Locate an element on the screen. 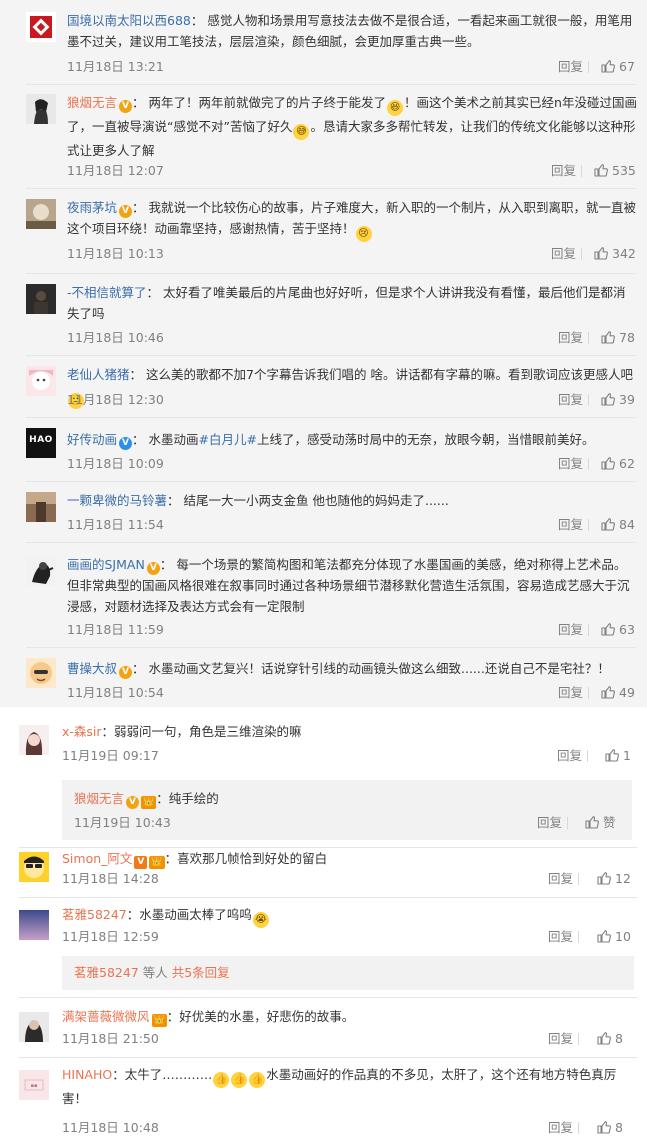 The image size is (647, 1140). username: 老仙人猪猪 is located at coordinates (98, 374).